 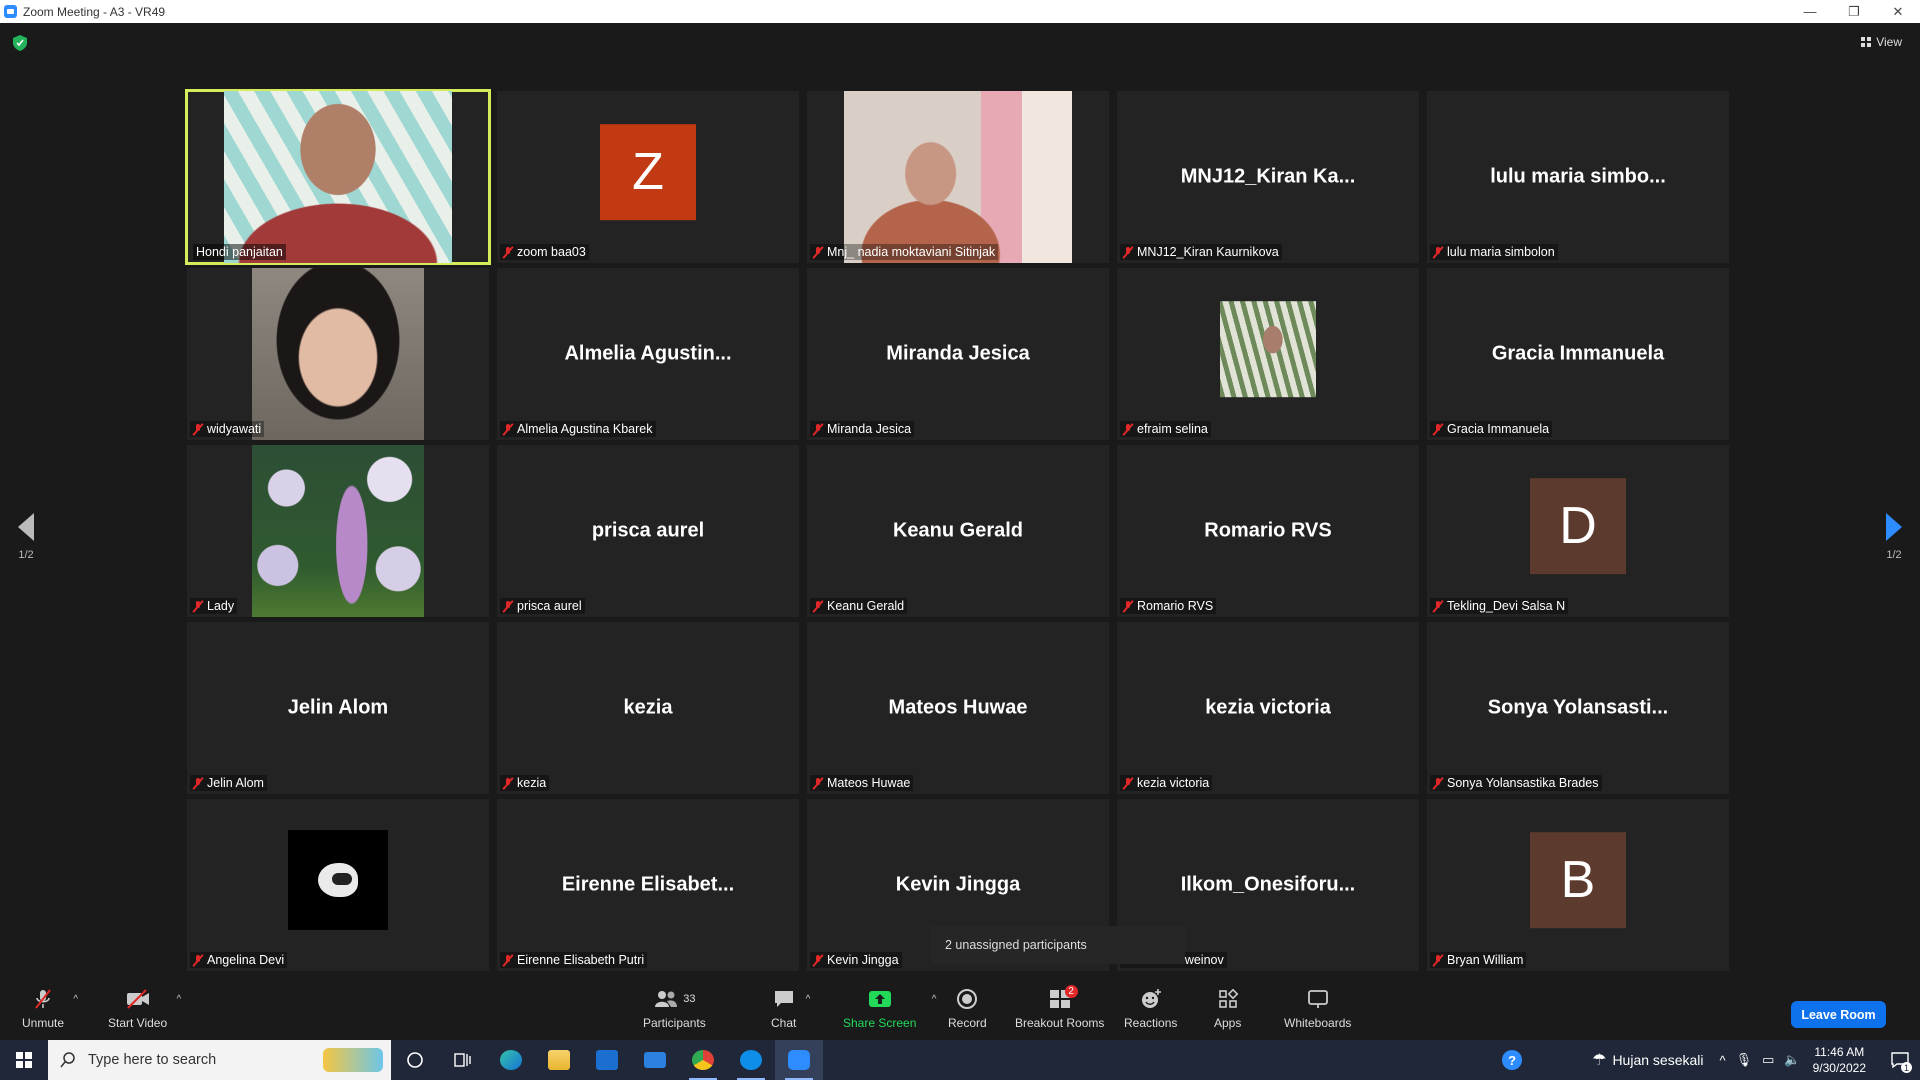 What do you see at coordinates (1894, 555) in the screenshot?
I see `page-indicator-right: 1/2` at bounding box center [1894, 555].